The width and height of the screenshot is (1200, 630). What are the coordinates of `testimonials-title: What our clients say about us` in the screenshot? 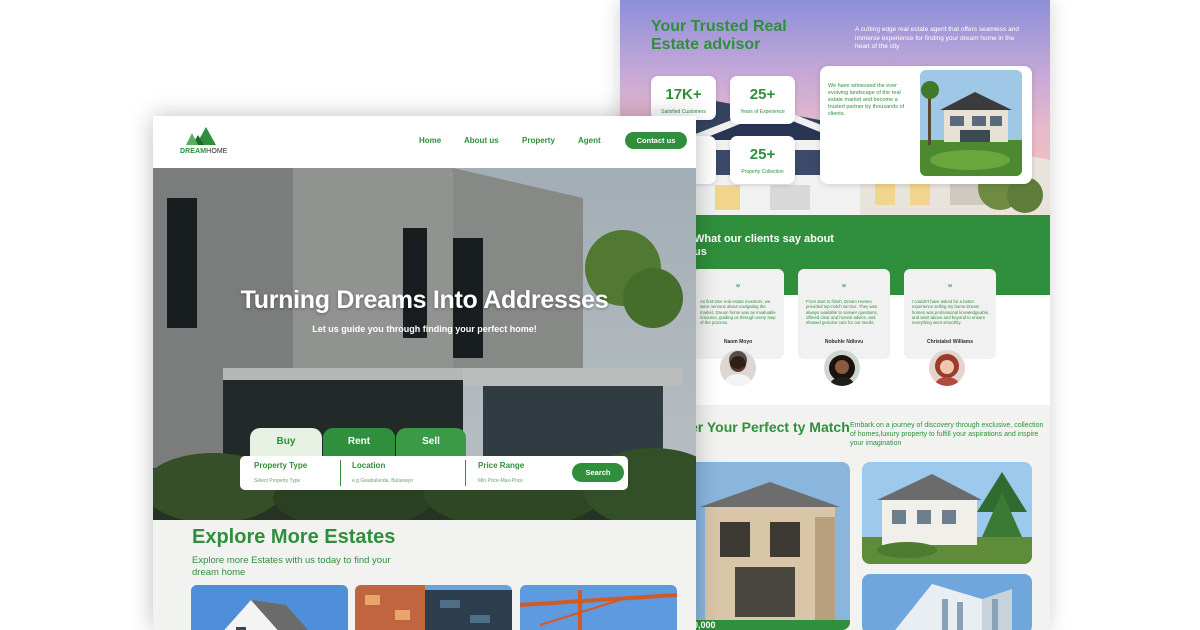 It's located at (764, 245).